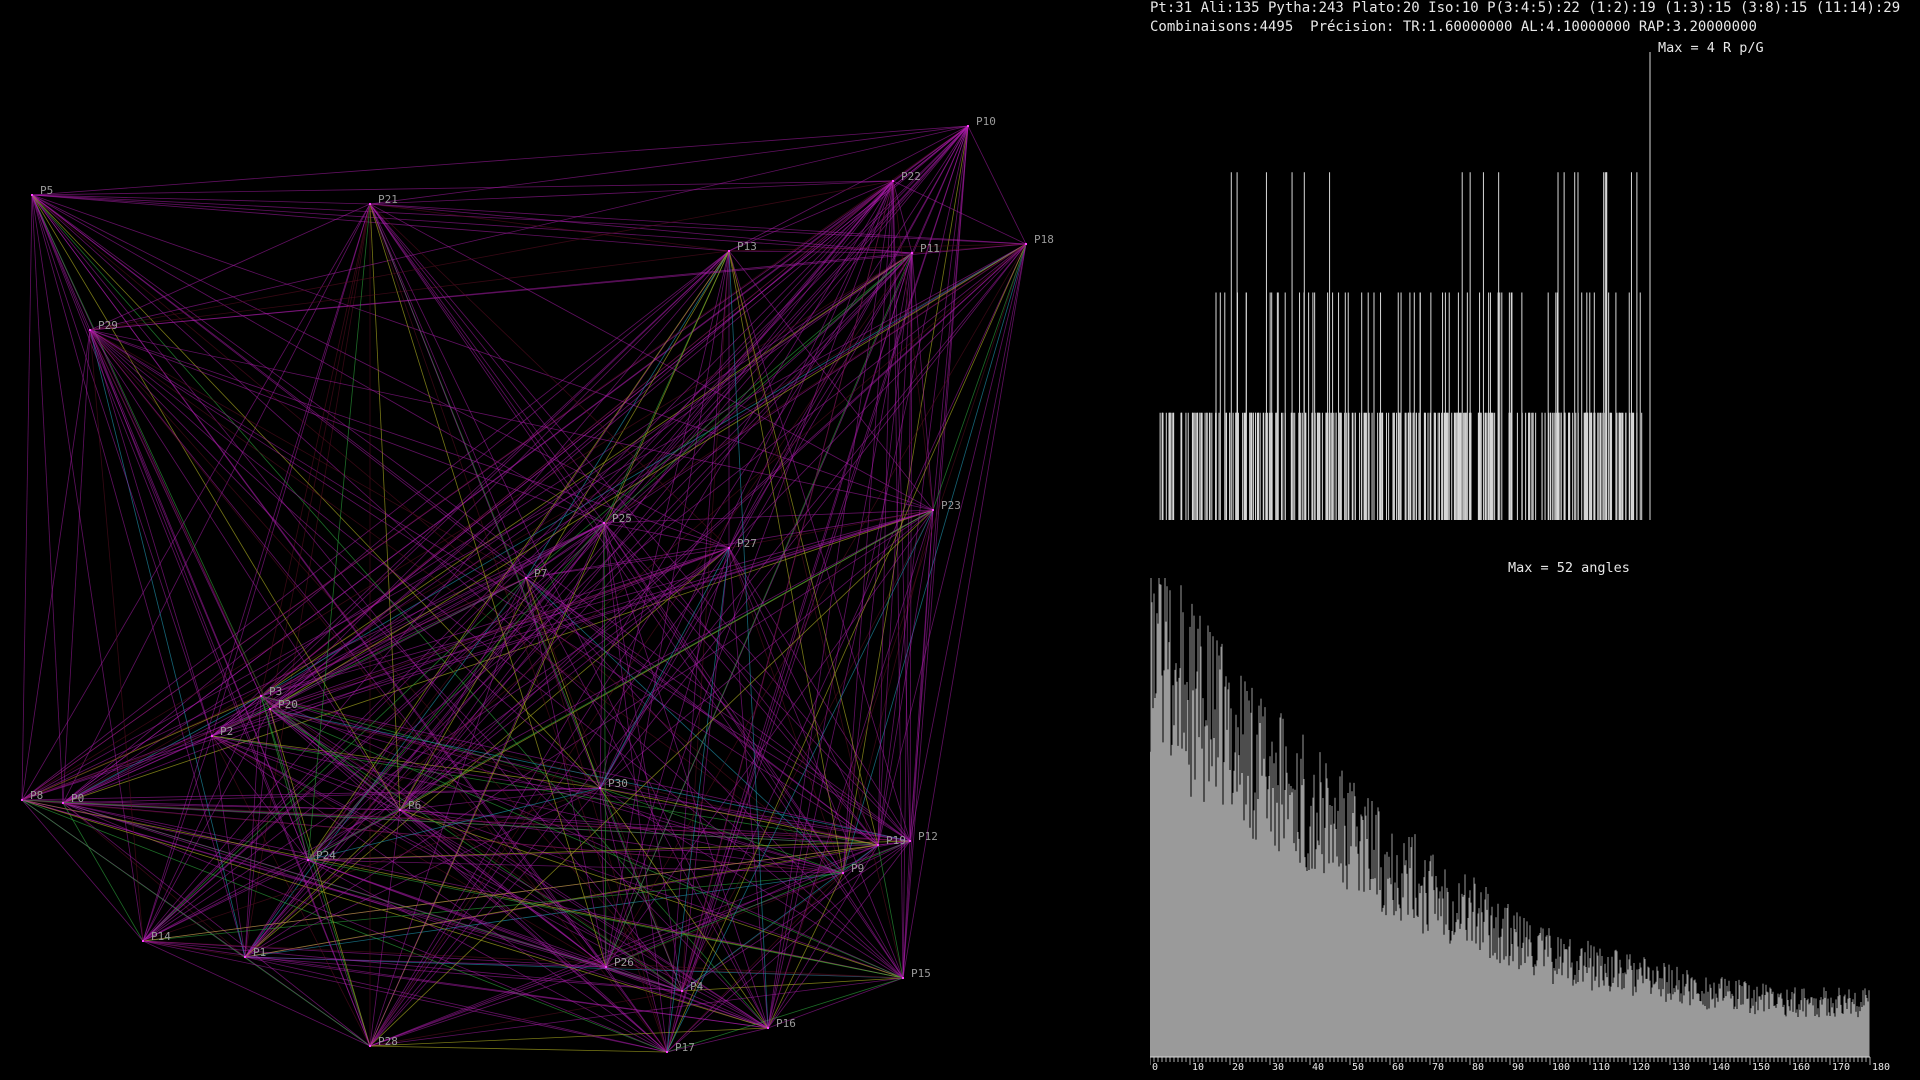 Image resolution: width=1920 pixels, height=1080 pixels. What do you see at coordinates (259, 952) in the screenshot?
I see `point-label: P1` at bounding box center [259, 952].